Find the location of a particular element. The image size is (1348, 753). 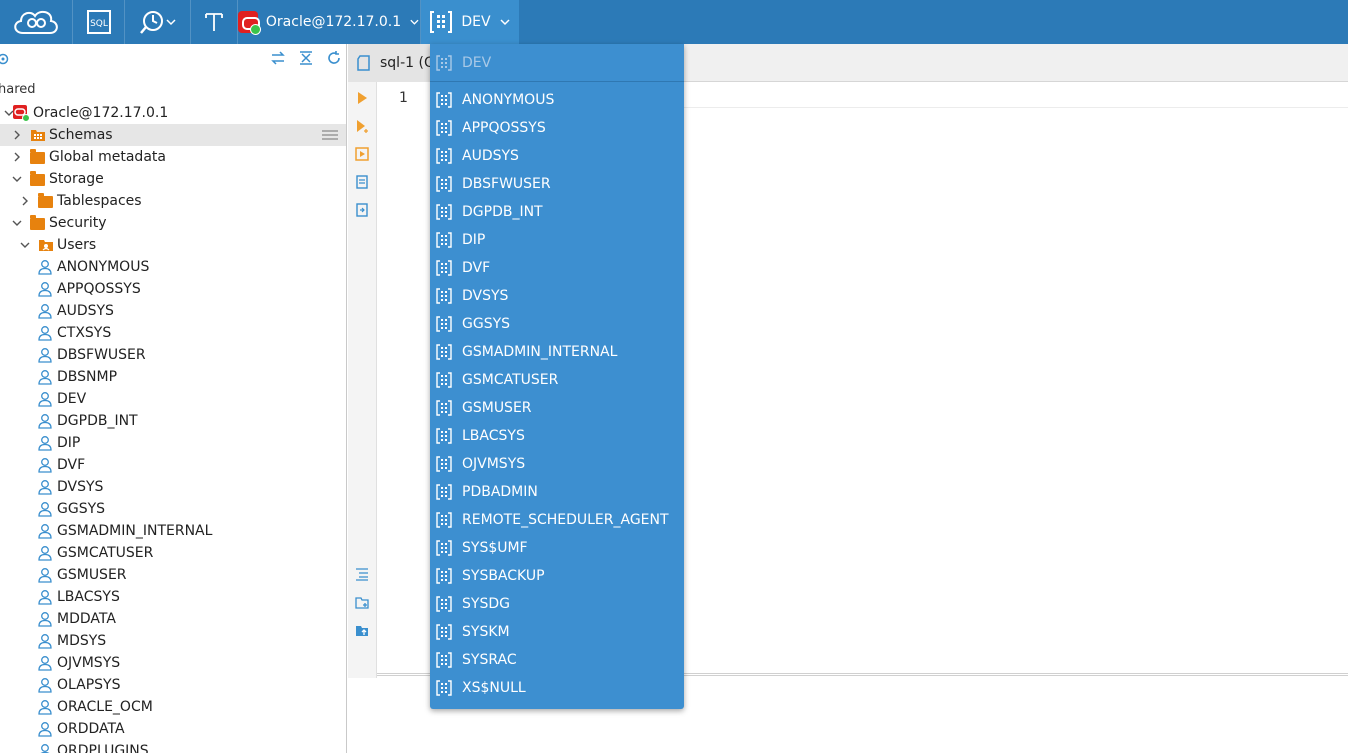

schema-option: GSMADMIN_INTERNAL is located at coordinates (557, 352).